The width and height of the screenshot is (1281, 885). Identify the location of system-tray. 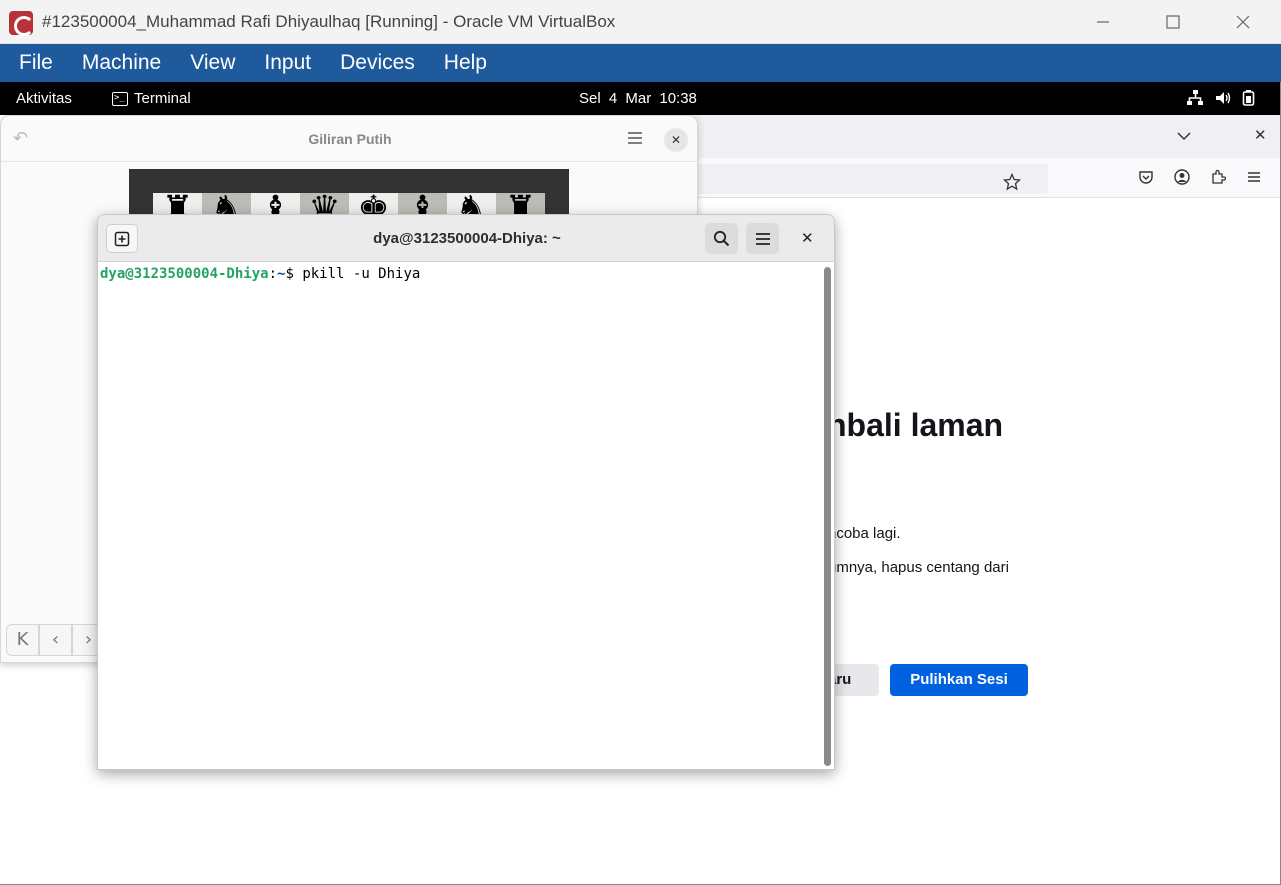
(1221, 98).